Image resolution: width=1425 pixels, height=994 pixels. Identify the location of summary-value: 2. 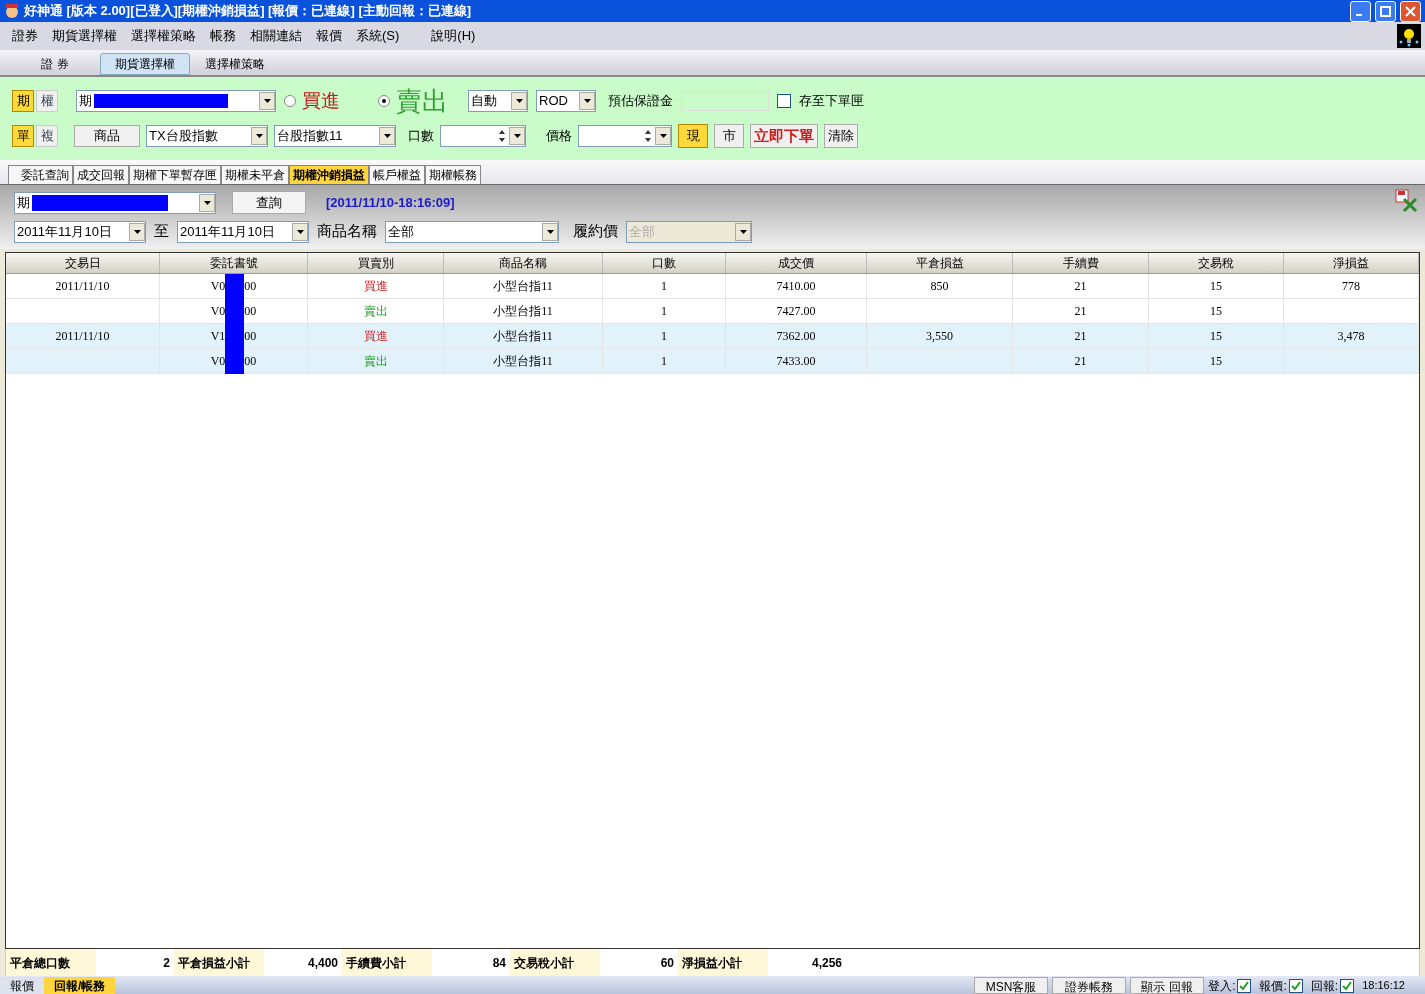
(166, 963).